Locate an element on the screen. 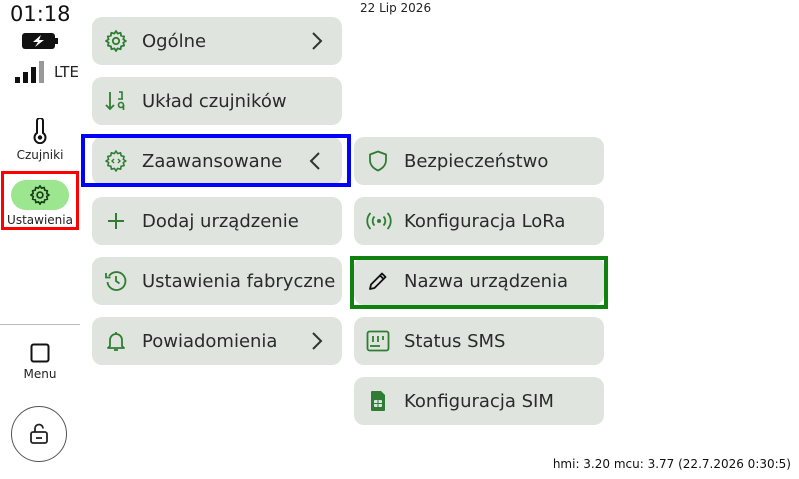 Image resolution: width=799 pixels, height=479 pixels. network-type: LTE is located at coordinates (66, 72).